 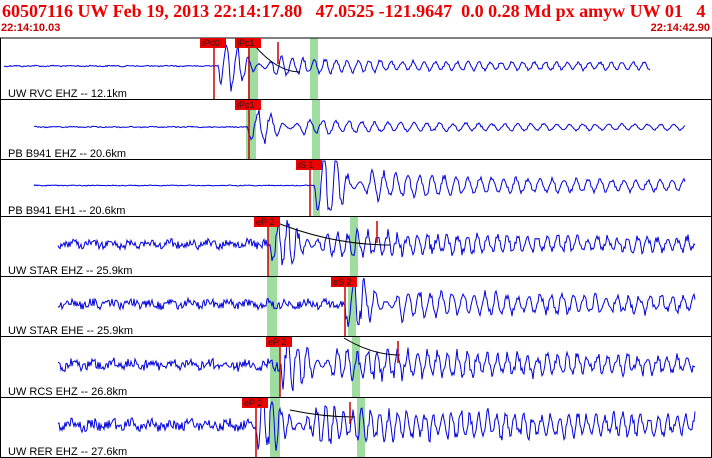 What do you see at coordinates (67, 94) in the screenshot?
I see `station-label: UW RVC EHZ -- 12.1km` at bounding box center [67, 94].